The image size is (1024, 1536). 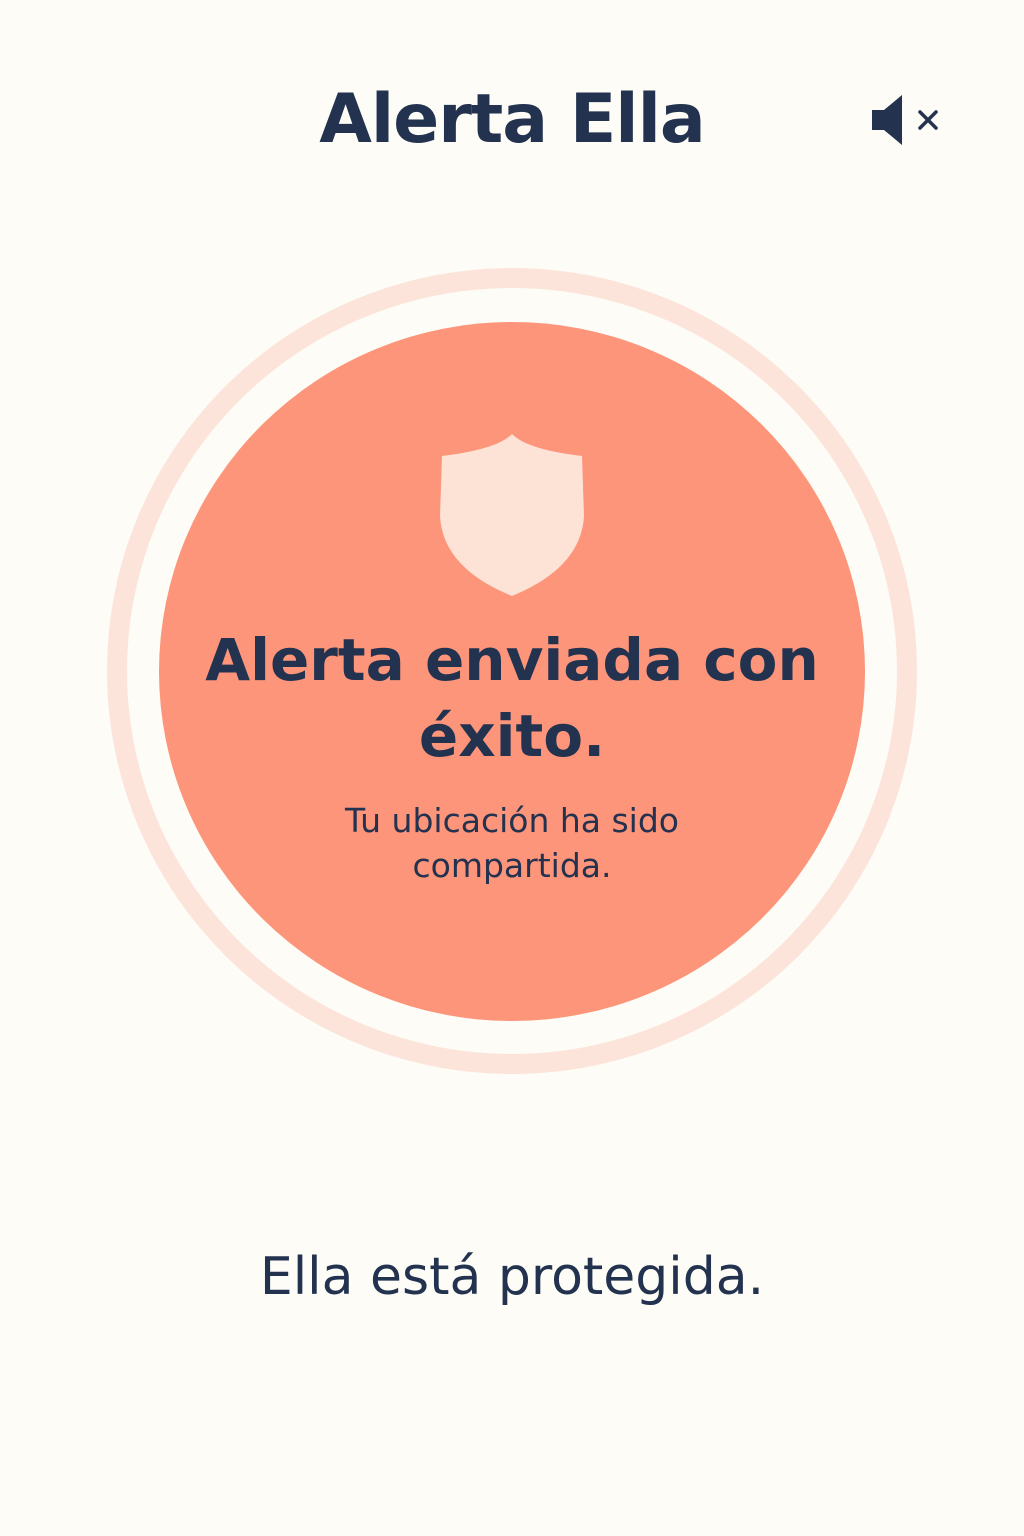 I want to click on mute-button, so click(x=906, y=120).